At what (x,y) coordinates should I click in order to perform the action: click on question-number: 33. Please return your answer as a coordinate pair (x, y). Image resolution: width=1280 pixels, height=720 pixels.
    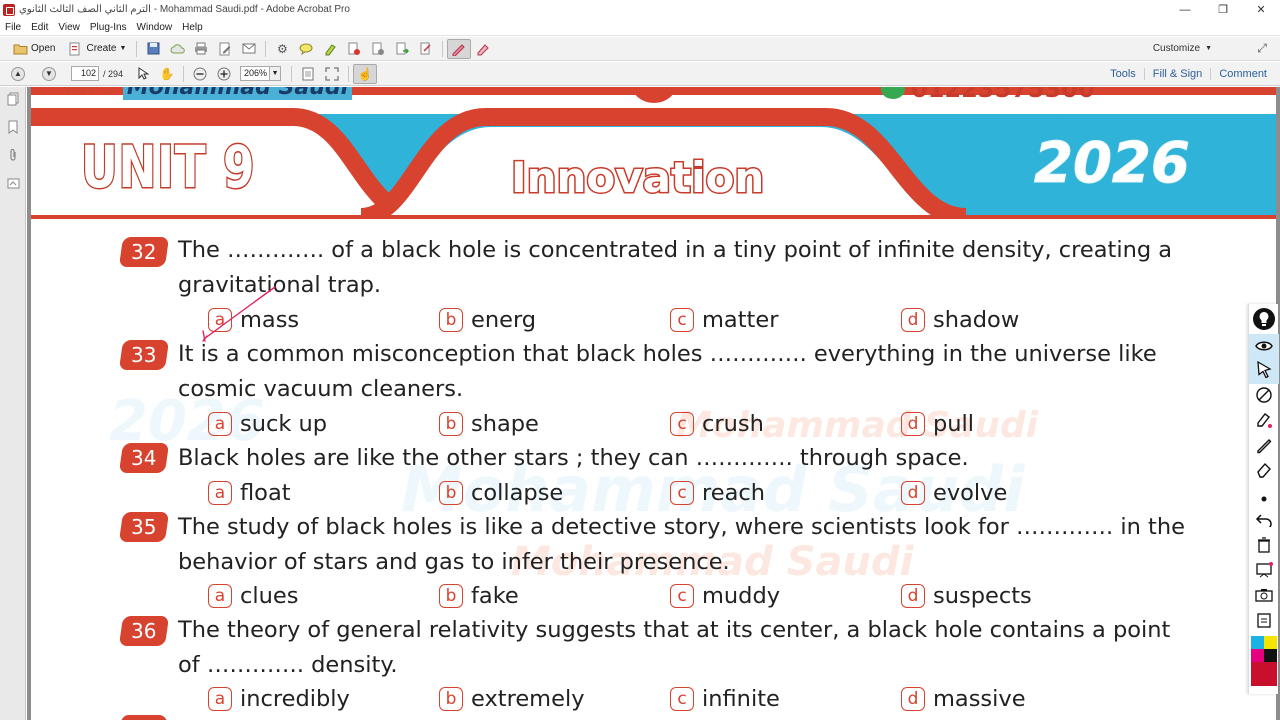
    Looking at the image, I should click on (144, 355).